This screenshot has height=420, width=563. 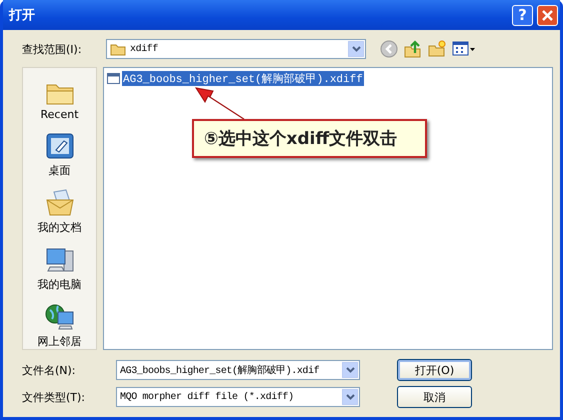 What do you see at coordinates (310, 138) in the screenshot?
I see `callout-note: ⑤选中这个xdiff文件双击` at bounding box center [310, 138].